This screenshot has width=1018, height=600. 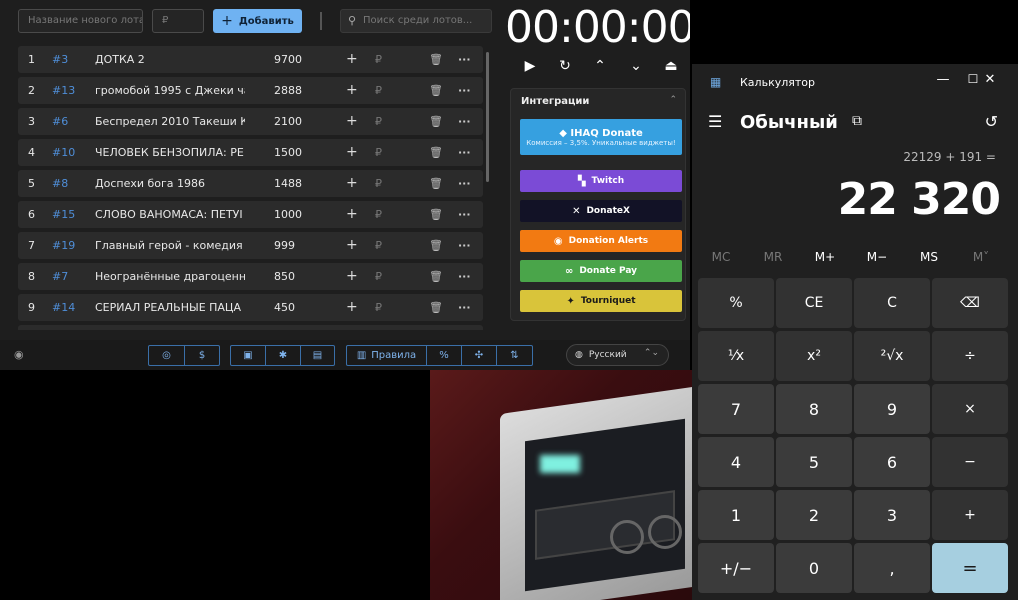 What do you see at coordinates (721, 257) in the screenshot?
I see `memory-button: MC` at bounding box center [721, 257].